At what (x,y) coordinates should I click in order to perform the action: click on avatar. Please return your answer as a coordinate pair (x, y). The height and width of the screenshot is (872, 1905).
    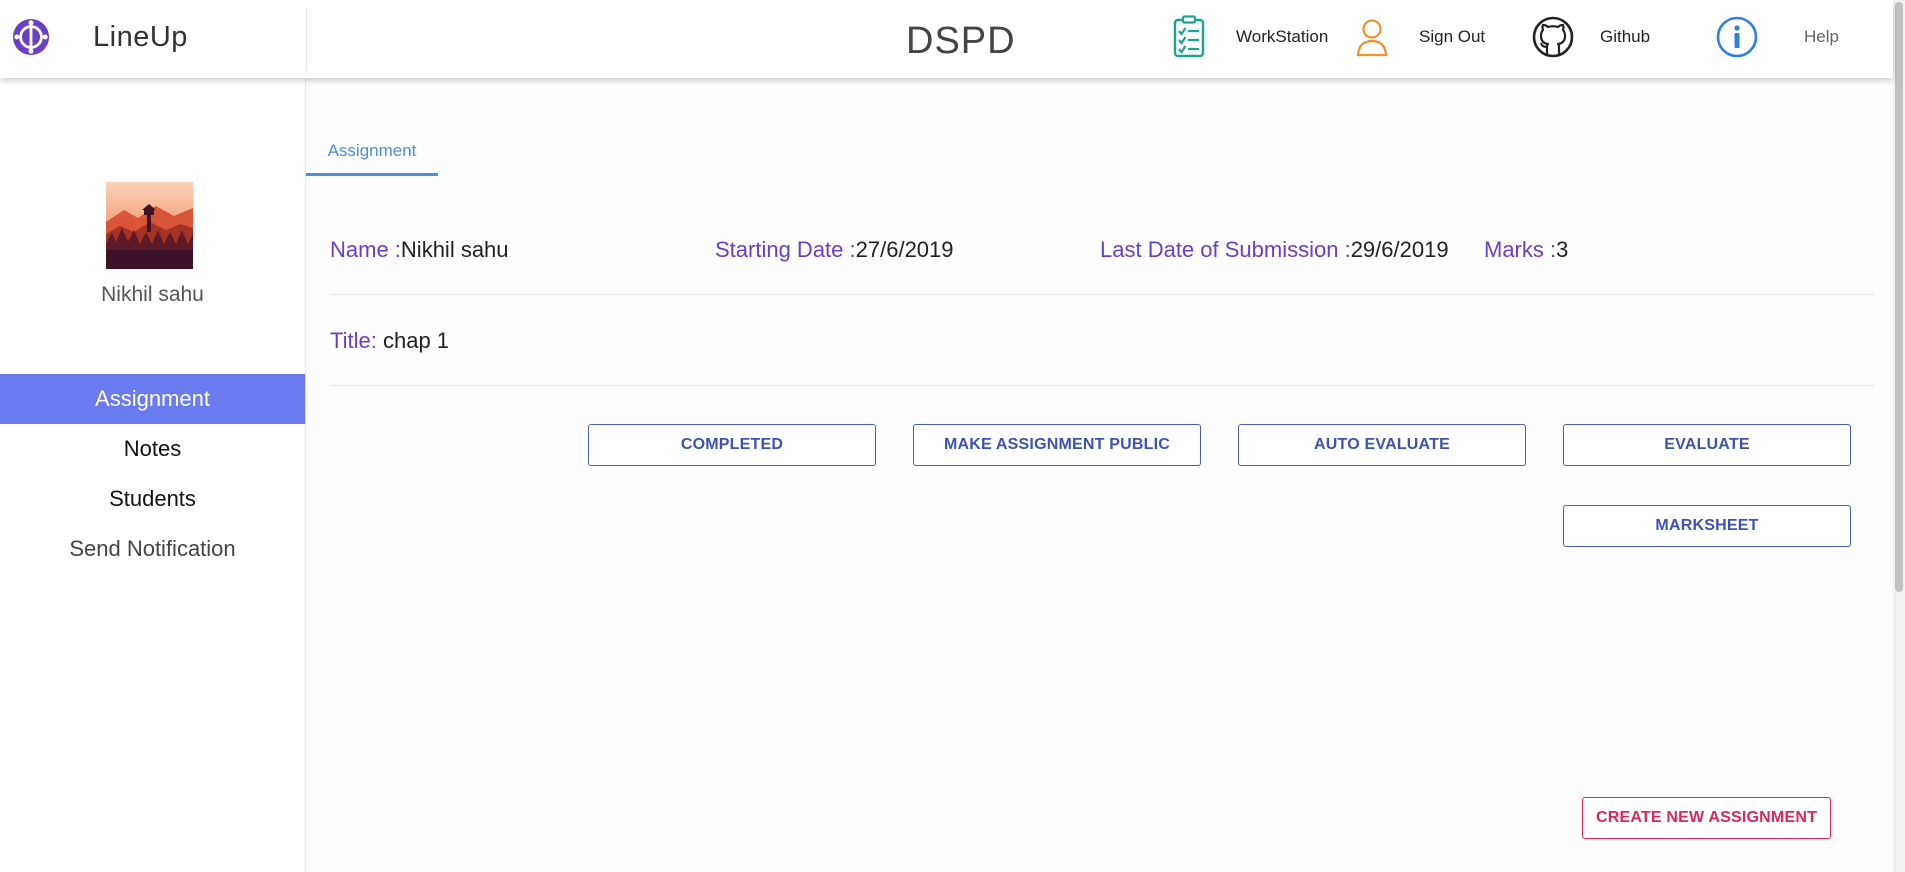
    Looking at the image, I should click on (149, 225).